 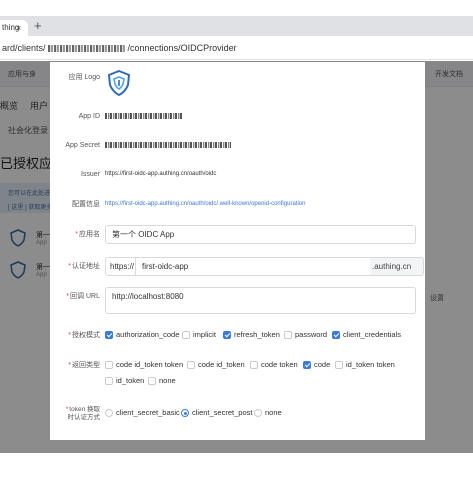 I want to click on new-tab-icon: +, so click(x=38, y=26).